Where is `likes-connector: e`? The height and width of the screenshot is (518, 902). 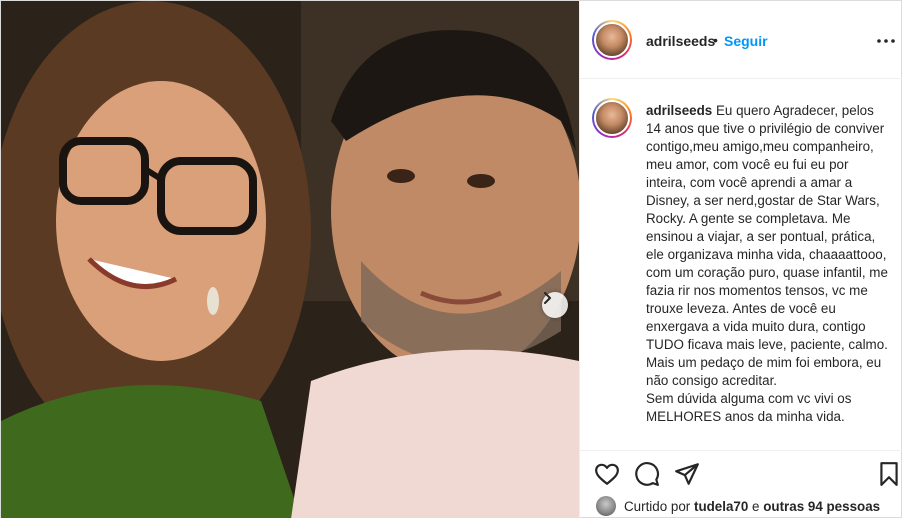
likes-connector: e is located at coordinates (756, 506).